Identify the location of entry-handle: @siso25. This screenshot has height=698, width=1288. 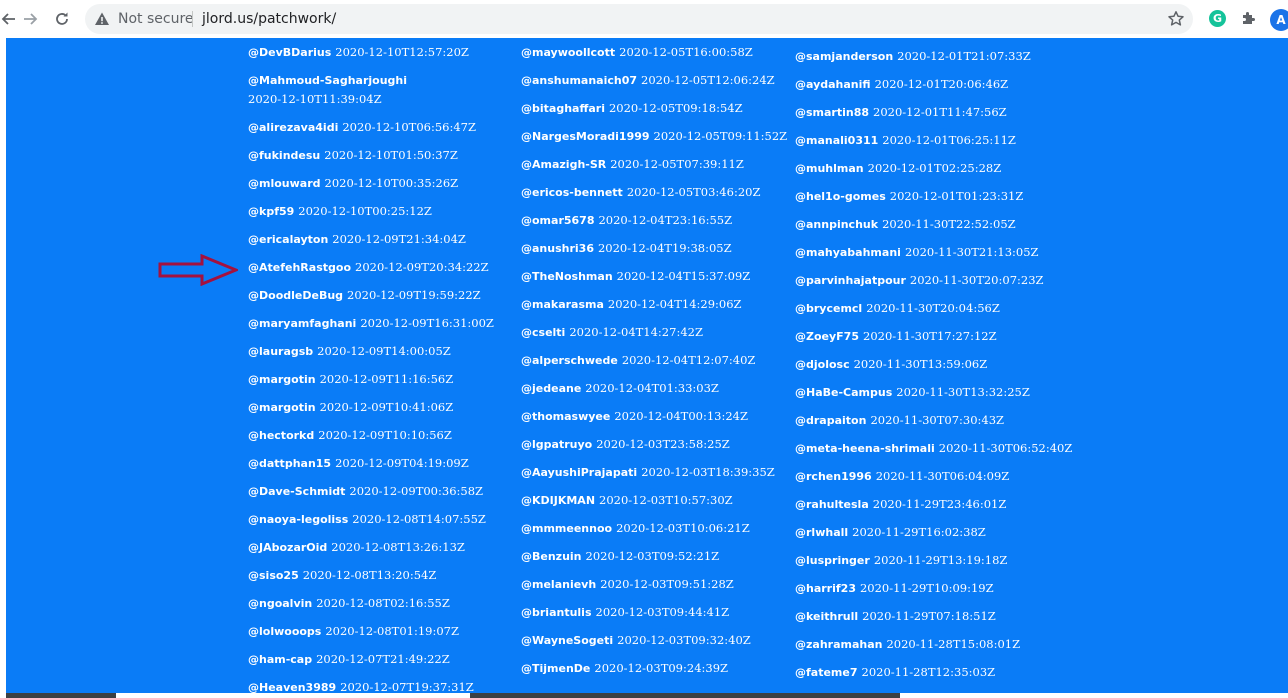
(273, 575).